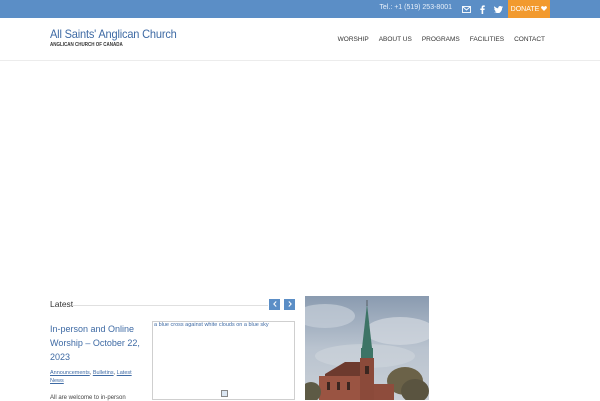  I want to click on post-categories: Announcements, Bulletins, Latest News, so click(91, 377).